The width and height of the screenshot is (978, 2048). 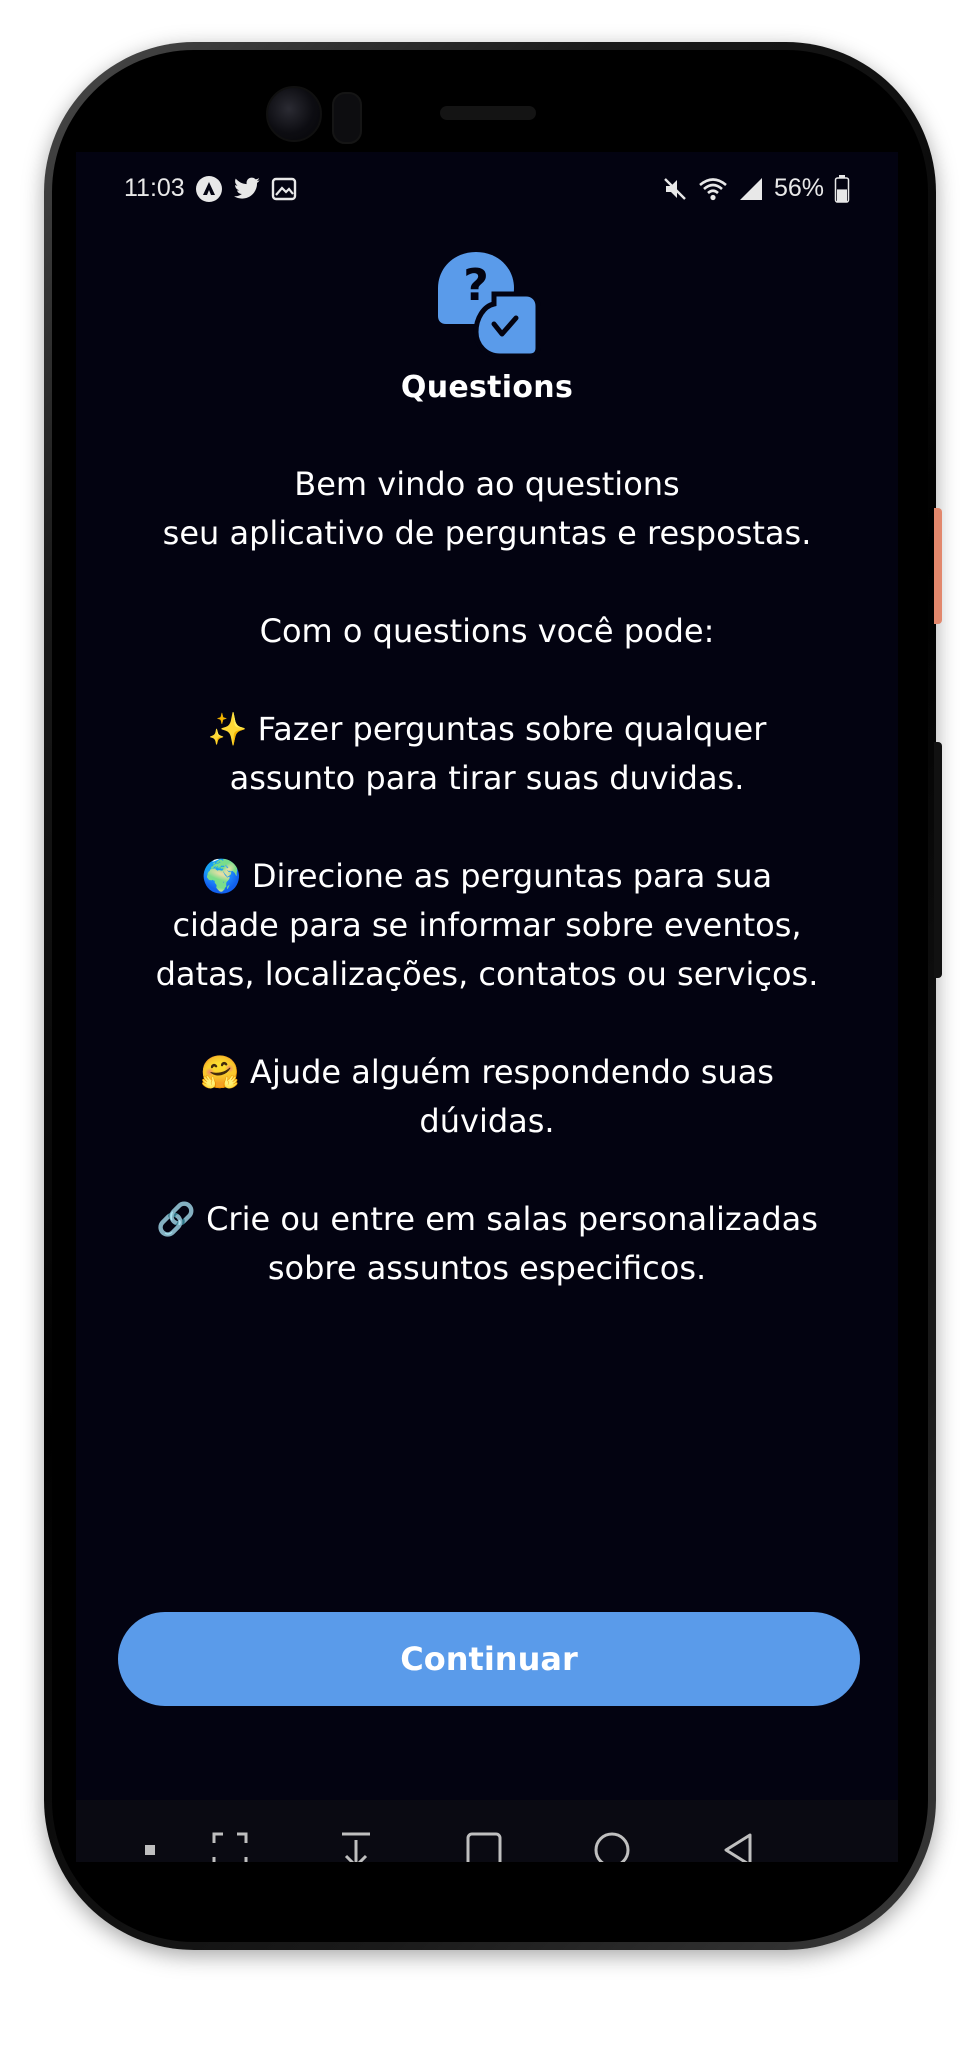 I want to click on status-bar: 11:03 56%, so click(x=487, y=188).